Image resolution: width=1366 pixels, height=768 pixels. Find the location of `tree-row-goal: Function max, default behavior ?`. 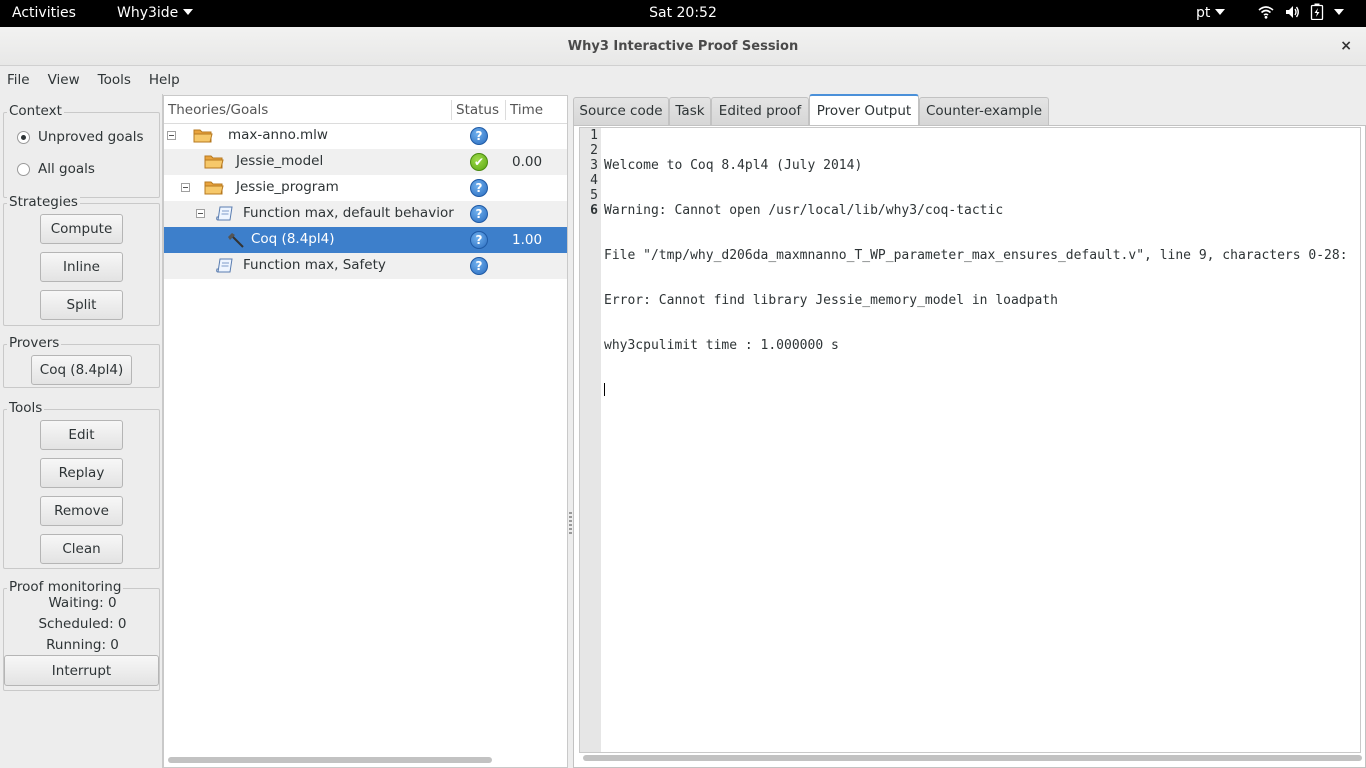

tree-row-goal: Function max, default behavior ? is located at coordinates (365, 214).